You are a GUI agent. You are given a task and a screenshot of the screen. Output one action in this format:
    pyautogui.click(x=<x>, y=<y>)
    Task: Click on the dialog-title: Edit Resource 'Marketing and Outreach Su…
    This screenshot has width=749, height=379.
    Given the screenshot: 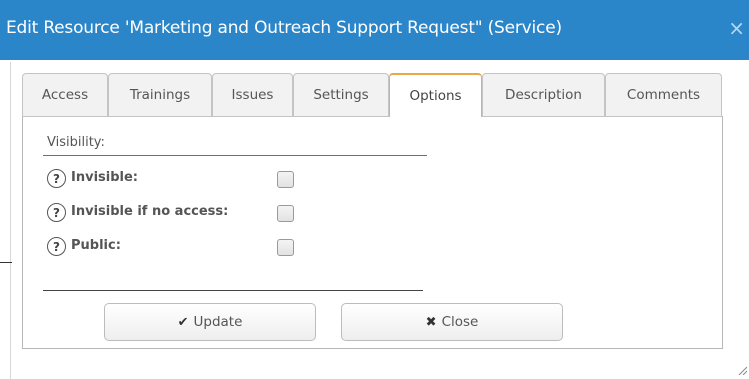 What is the action you would take?
    pyautogui.click(x=284, y=28)
    